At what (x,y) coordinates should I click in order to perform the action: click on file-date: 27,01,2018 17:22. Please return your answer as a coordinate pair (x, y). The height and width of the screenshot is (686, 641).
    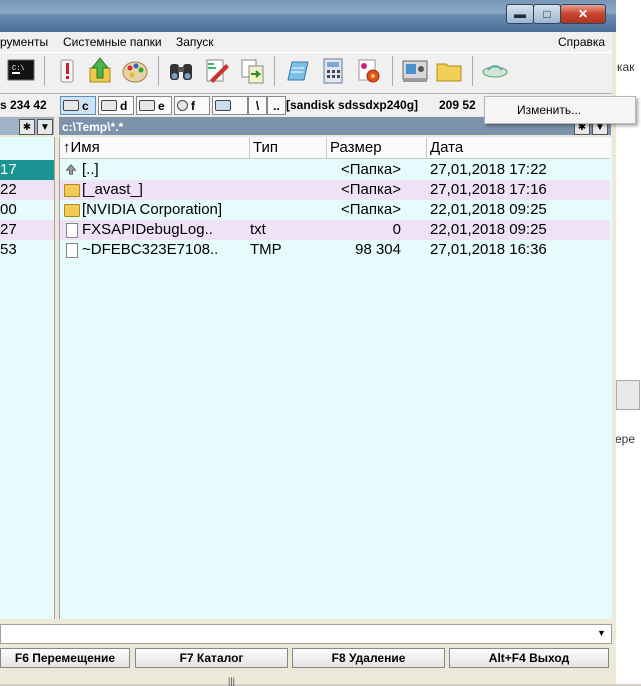
    Looking at the image, I should click on (488, 169).